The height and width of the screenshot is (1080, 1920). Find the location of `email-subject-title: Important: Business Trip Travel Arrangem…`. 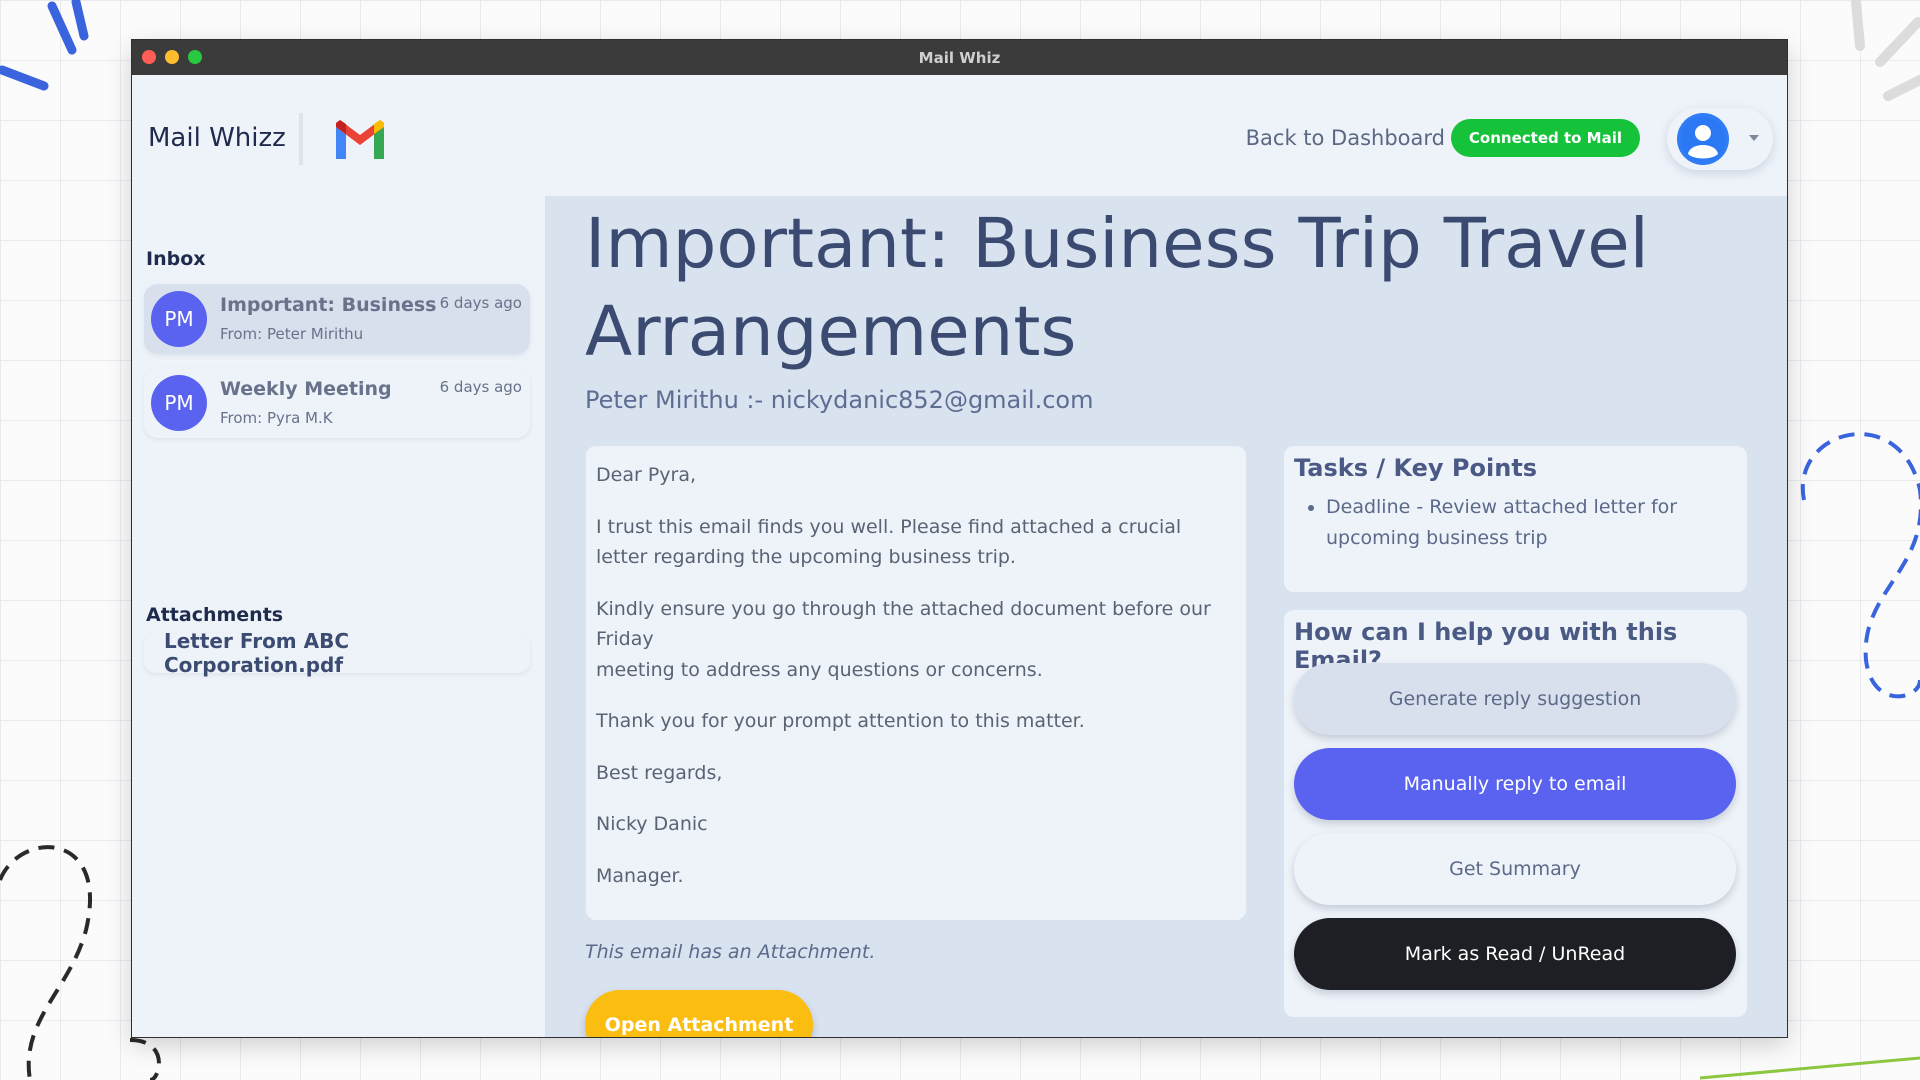

email-subject-title: Important: Business Trip Travel Arrangem… is located at coordinates (1117, 288).